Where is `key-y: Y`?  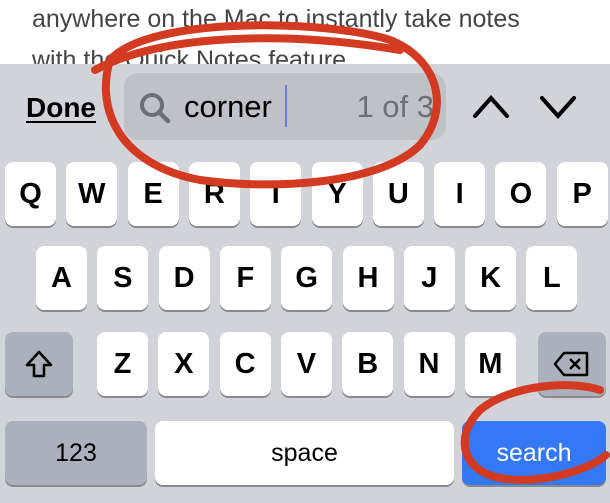 key-y: Y is located at coordinates (337, 194).